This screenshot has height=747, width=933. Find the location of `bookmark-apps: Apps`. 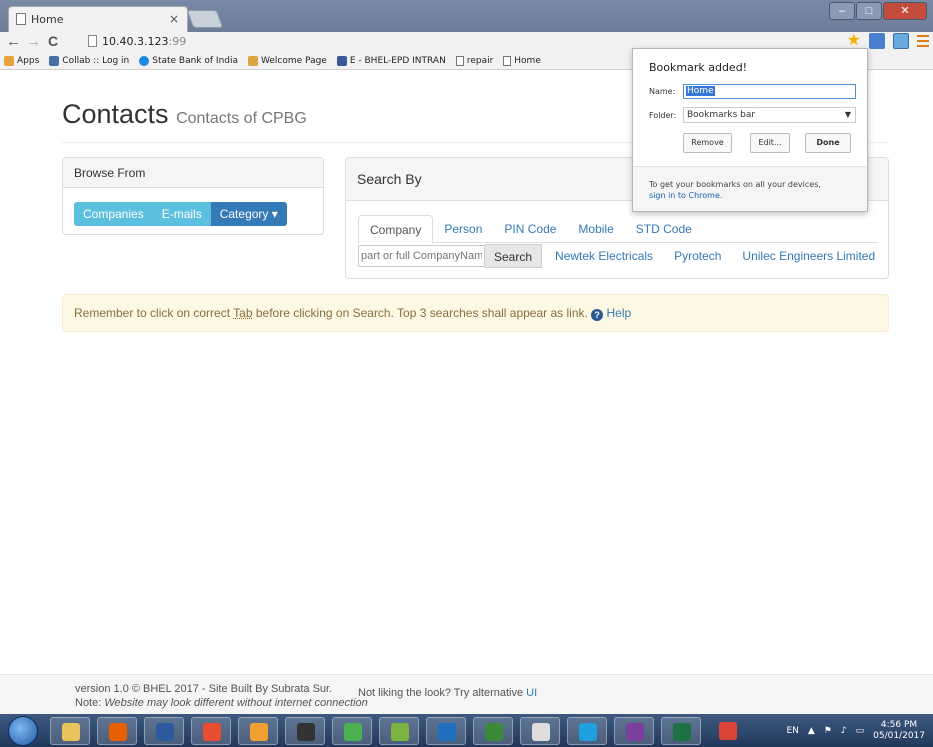

bookmark-apps: Apps is located at coordinates (21, 60).